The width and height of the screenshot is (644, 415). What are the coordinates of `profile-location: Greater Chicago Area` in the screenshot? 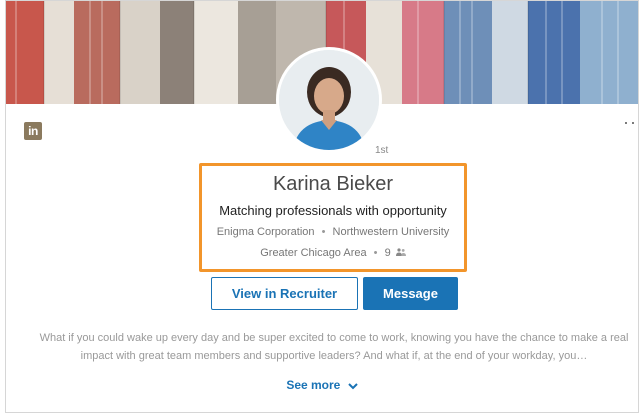 It's located at (313, 253).